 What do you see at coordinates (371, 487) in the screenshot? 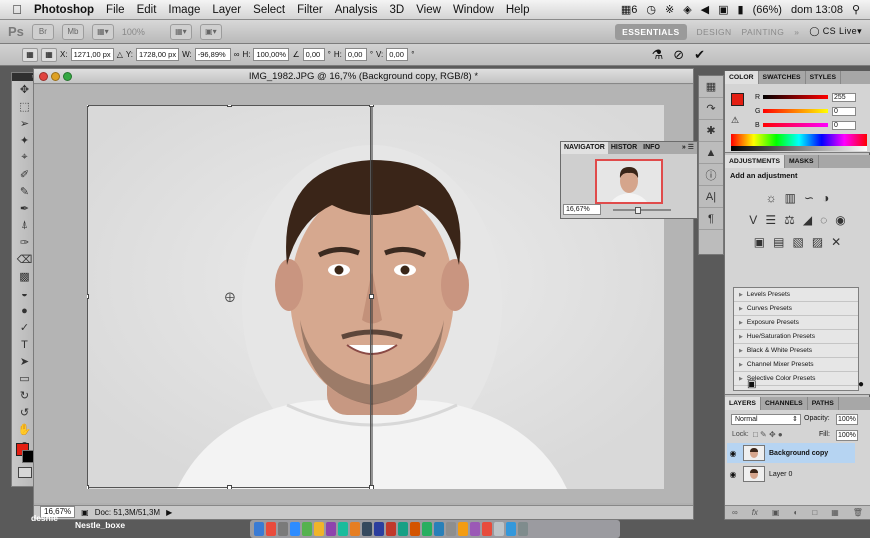
I see `transform-handle-bottom-right` at bounding box center [371, 487].